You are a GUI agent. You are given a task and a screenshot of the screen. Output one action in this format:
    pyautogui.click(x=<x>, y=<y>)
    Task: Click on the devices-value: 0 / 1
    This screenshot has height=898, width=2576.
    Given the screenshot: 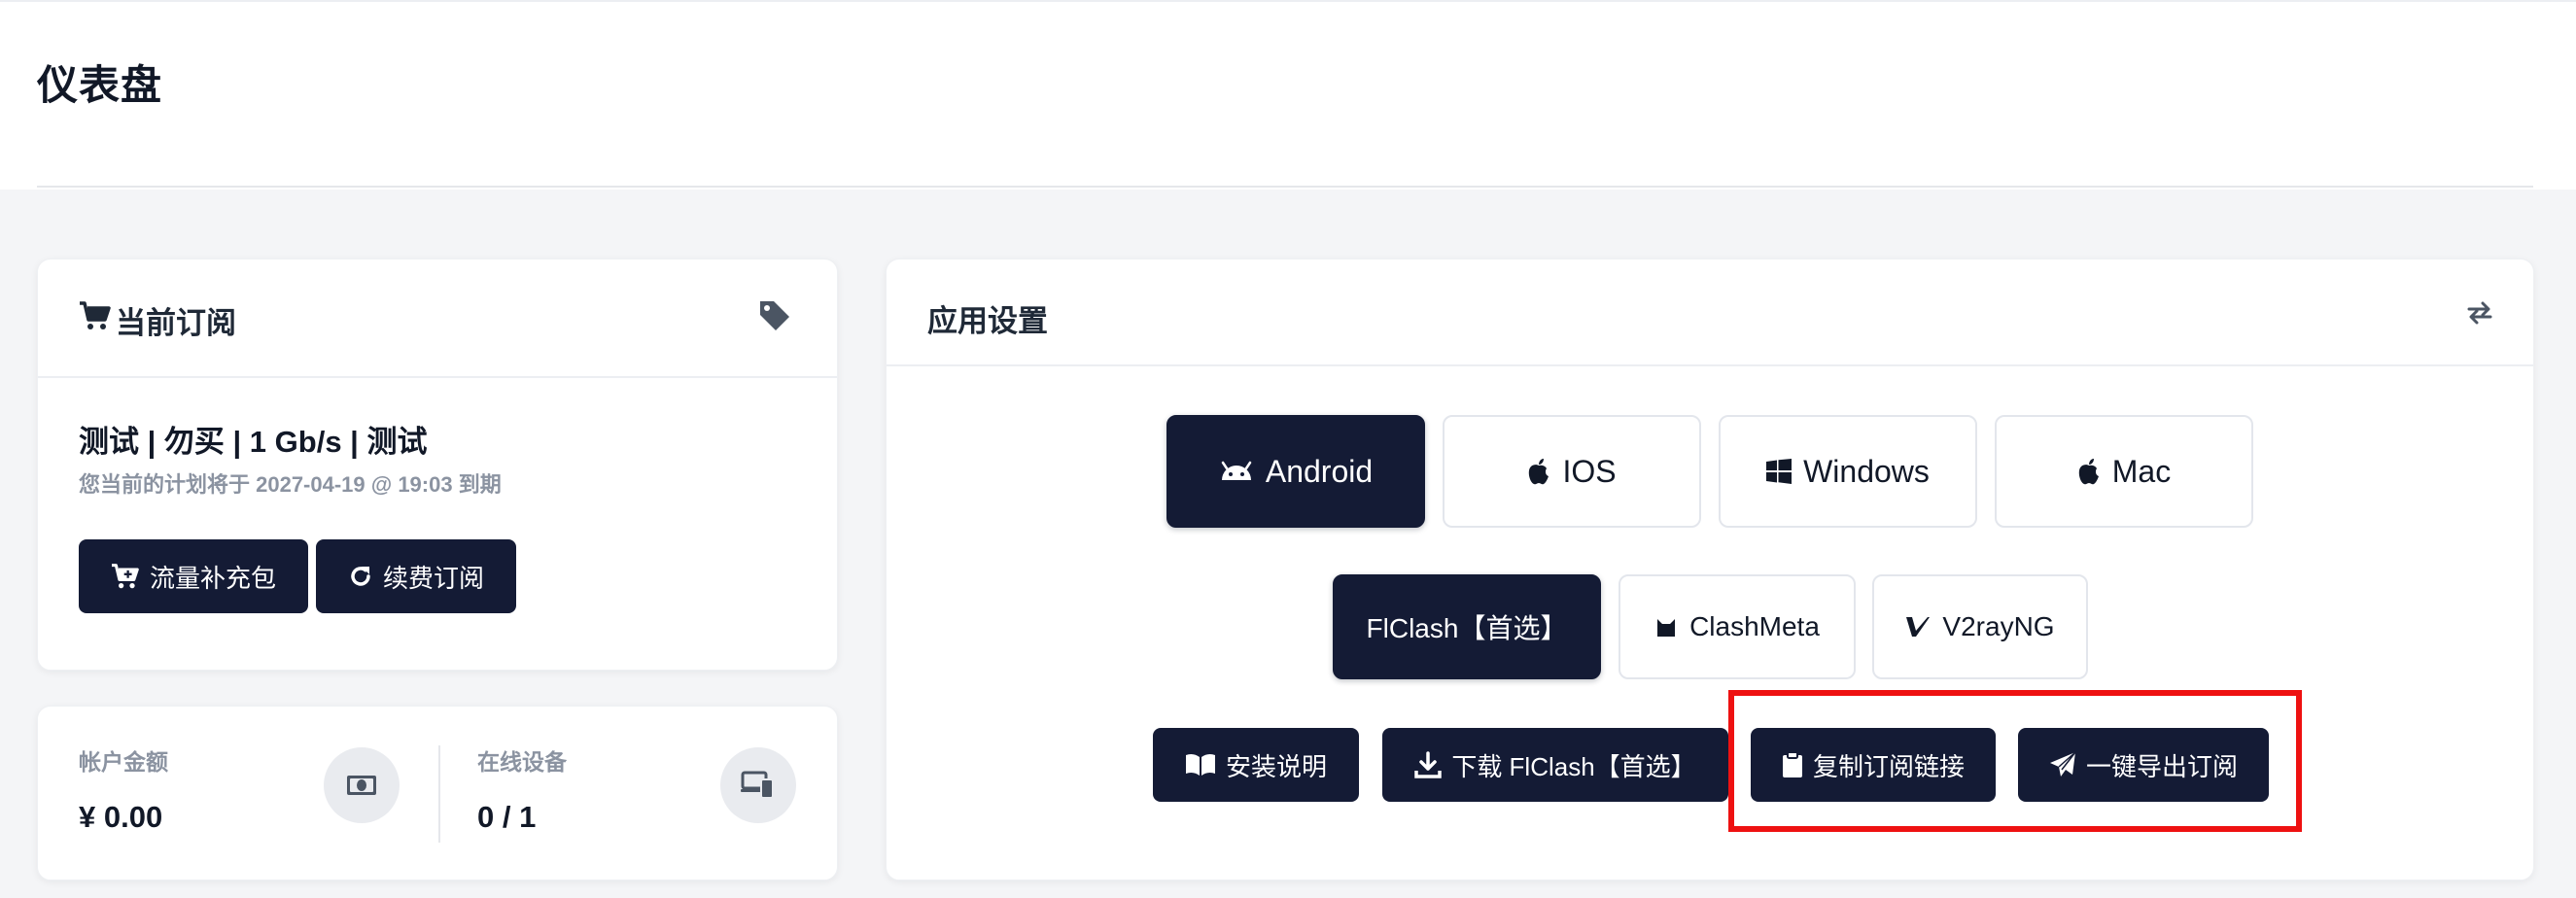 What is the action you would take?
    pyautogui.click(x=507, y=817)
    